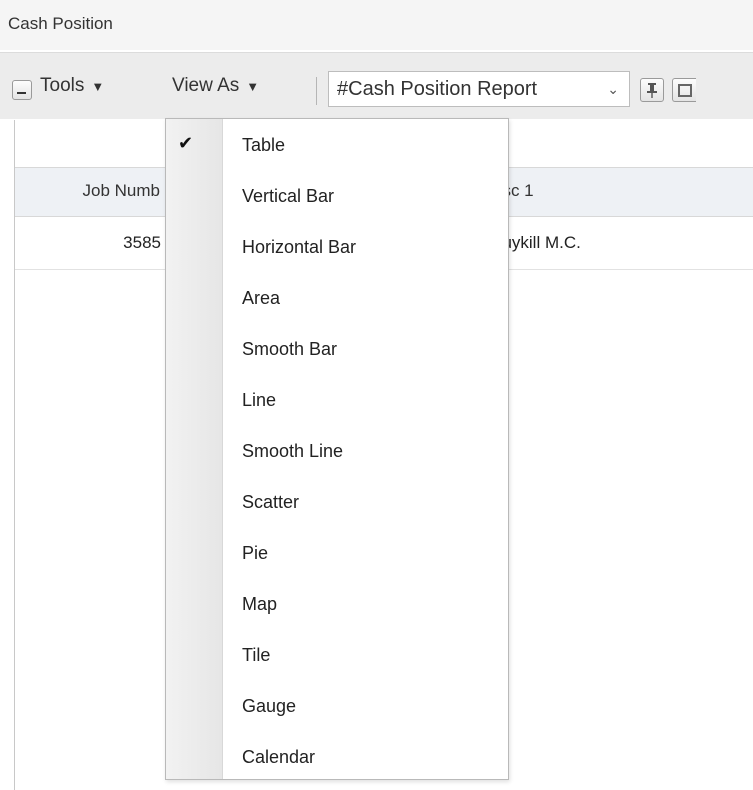  I want to click on menu-item-vertical-bar: Vertical Bar, so click(337, 197).